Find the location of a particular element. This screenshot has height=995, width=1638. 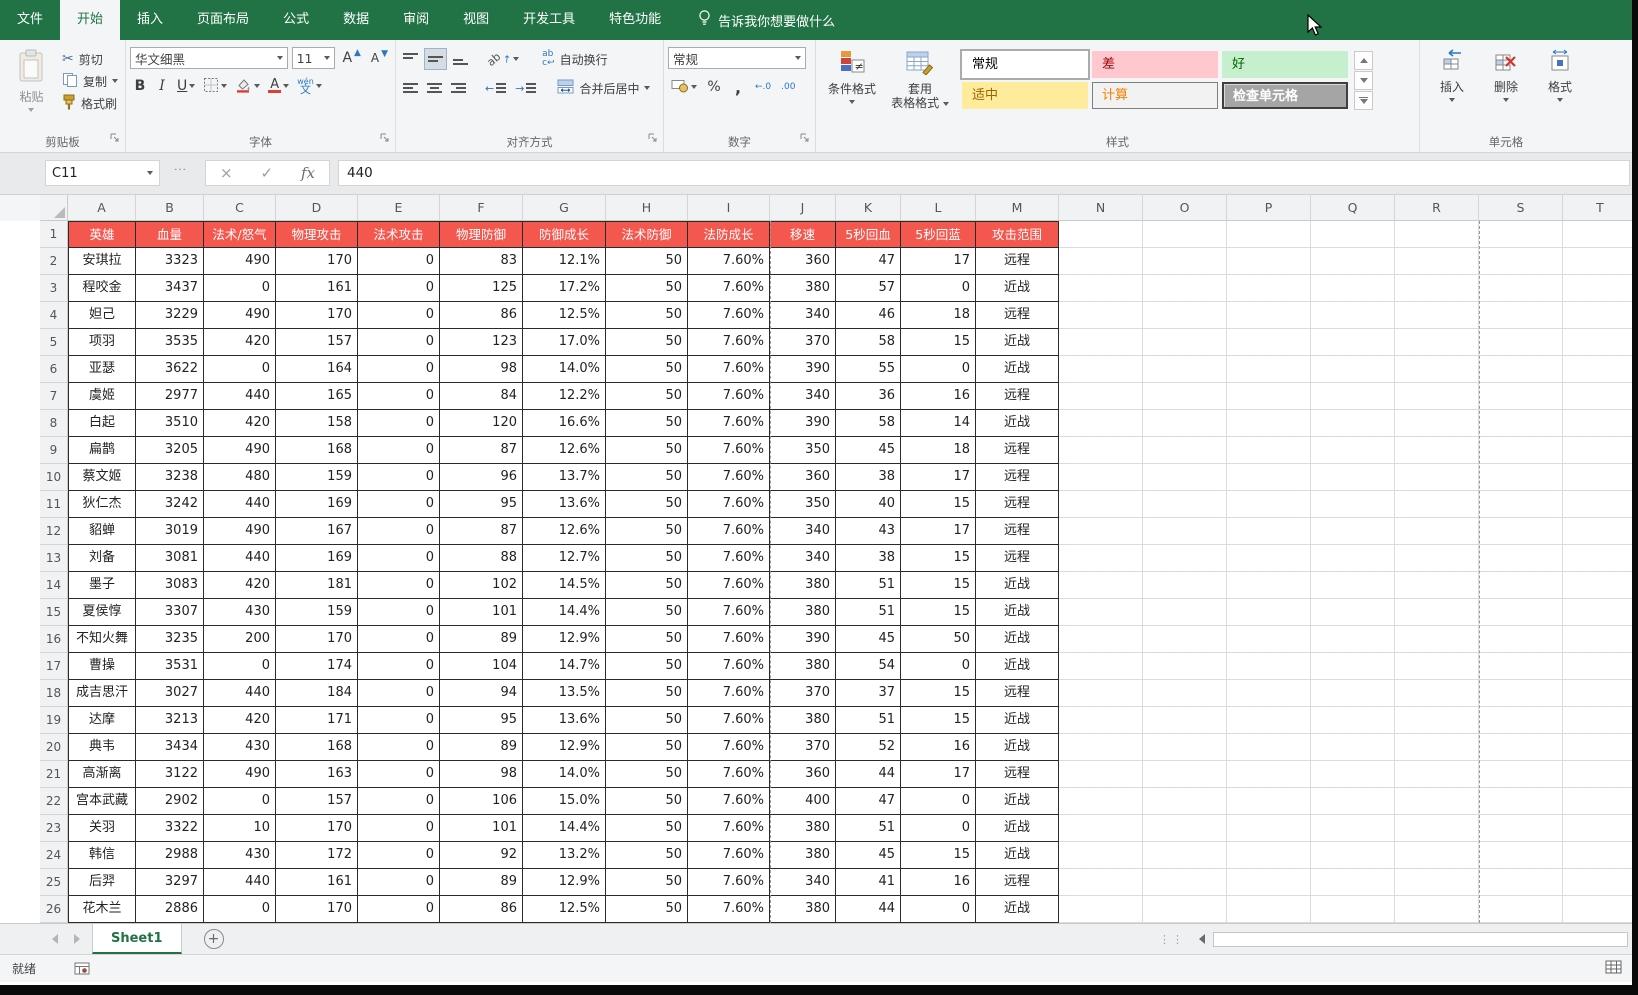

row-header-16: 16 is located at coordinates (54, 639).